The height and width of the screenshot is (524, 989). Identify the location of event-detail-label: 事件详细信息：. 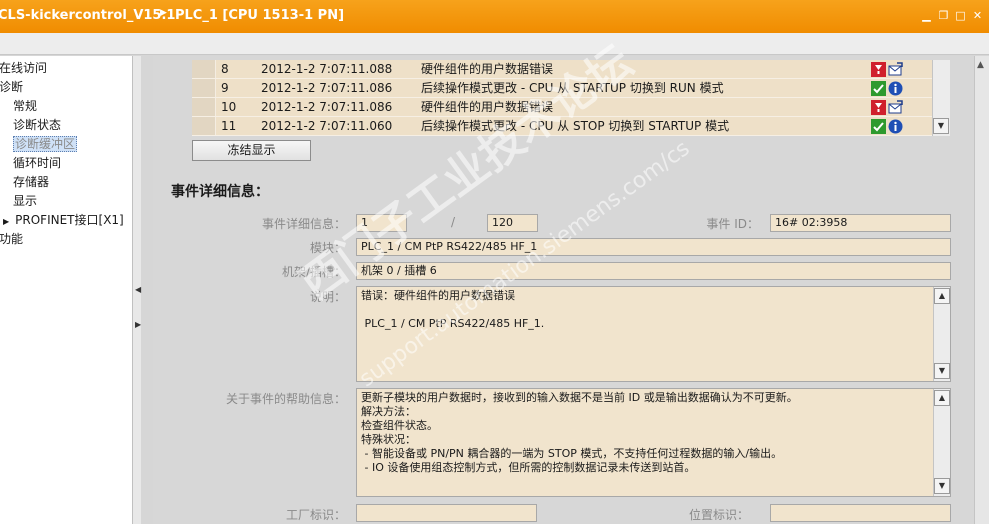
(303, 224).